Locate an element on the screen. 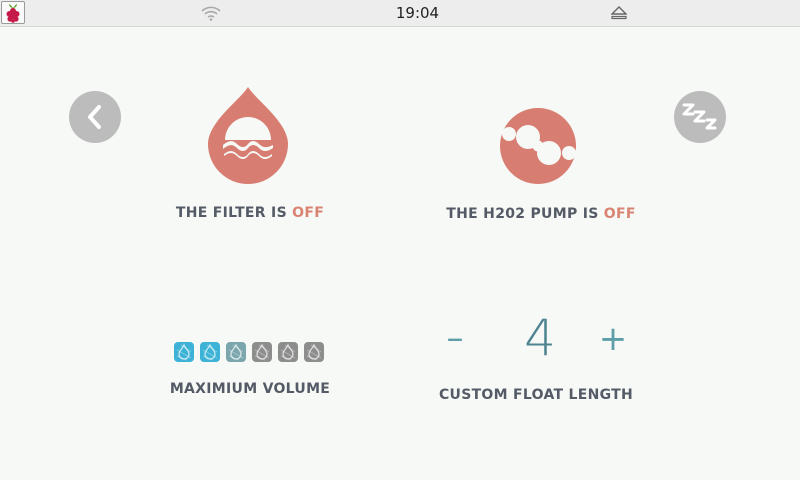 The width and height of the screenshot is (800, 480). eject-icon is located at coordinates (619, 13).